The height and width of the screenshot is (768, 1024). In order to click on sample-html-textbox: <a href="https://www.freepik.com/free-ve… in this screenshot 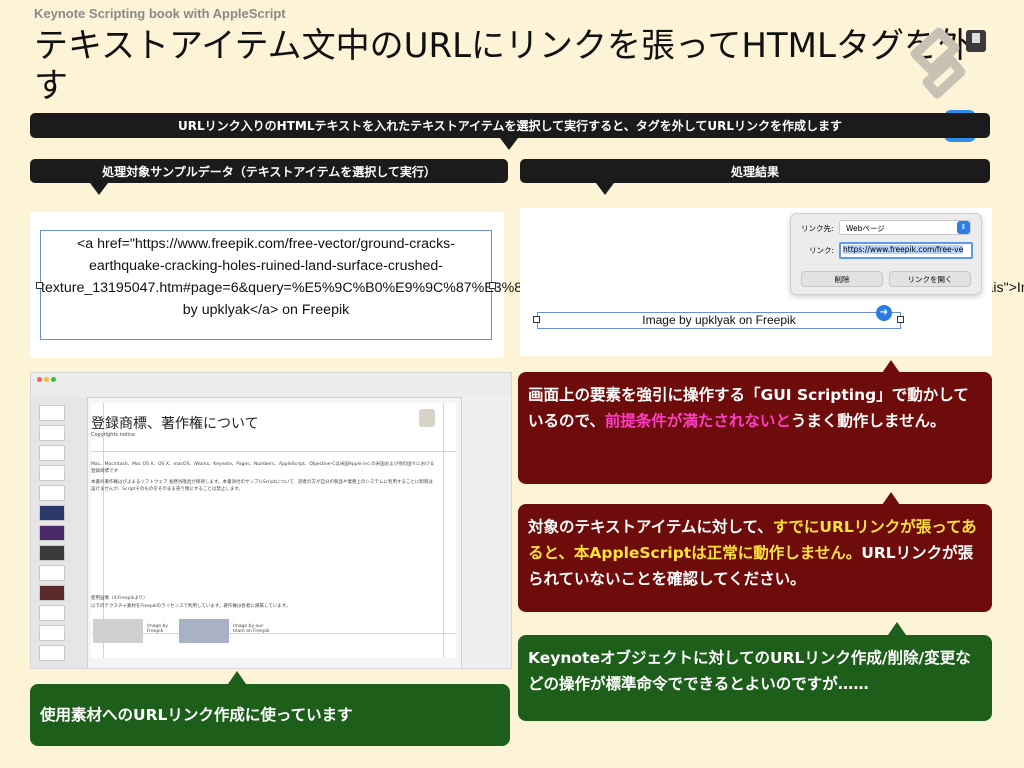, I will do `click(532, 285)`.